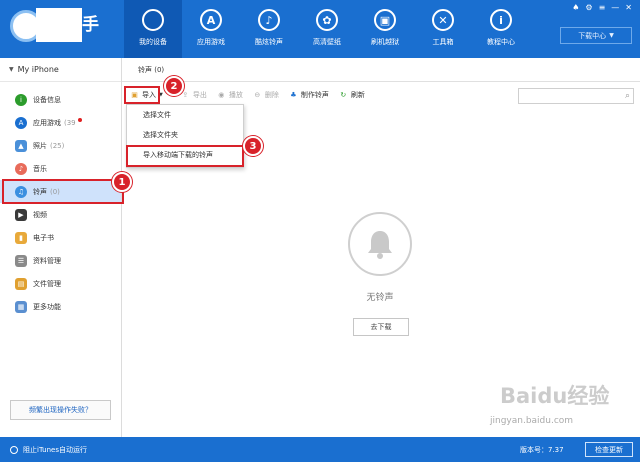 This screenshot has height=462, width=640. I want to click on sidebar-item-label: 照片, so click(40, 145).